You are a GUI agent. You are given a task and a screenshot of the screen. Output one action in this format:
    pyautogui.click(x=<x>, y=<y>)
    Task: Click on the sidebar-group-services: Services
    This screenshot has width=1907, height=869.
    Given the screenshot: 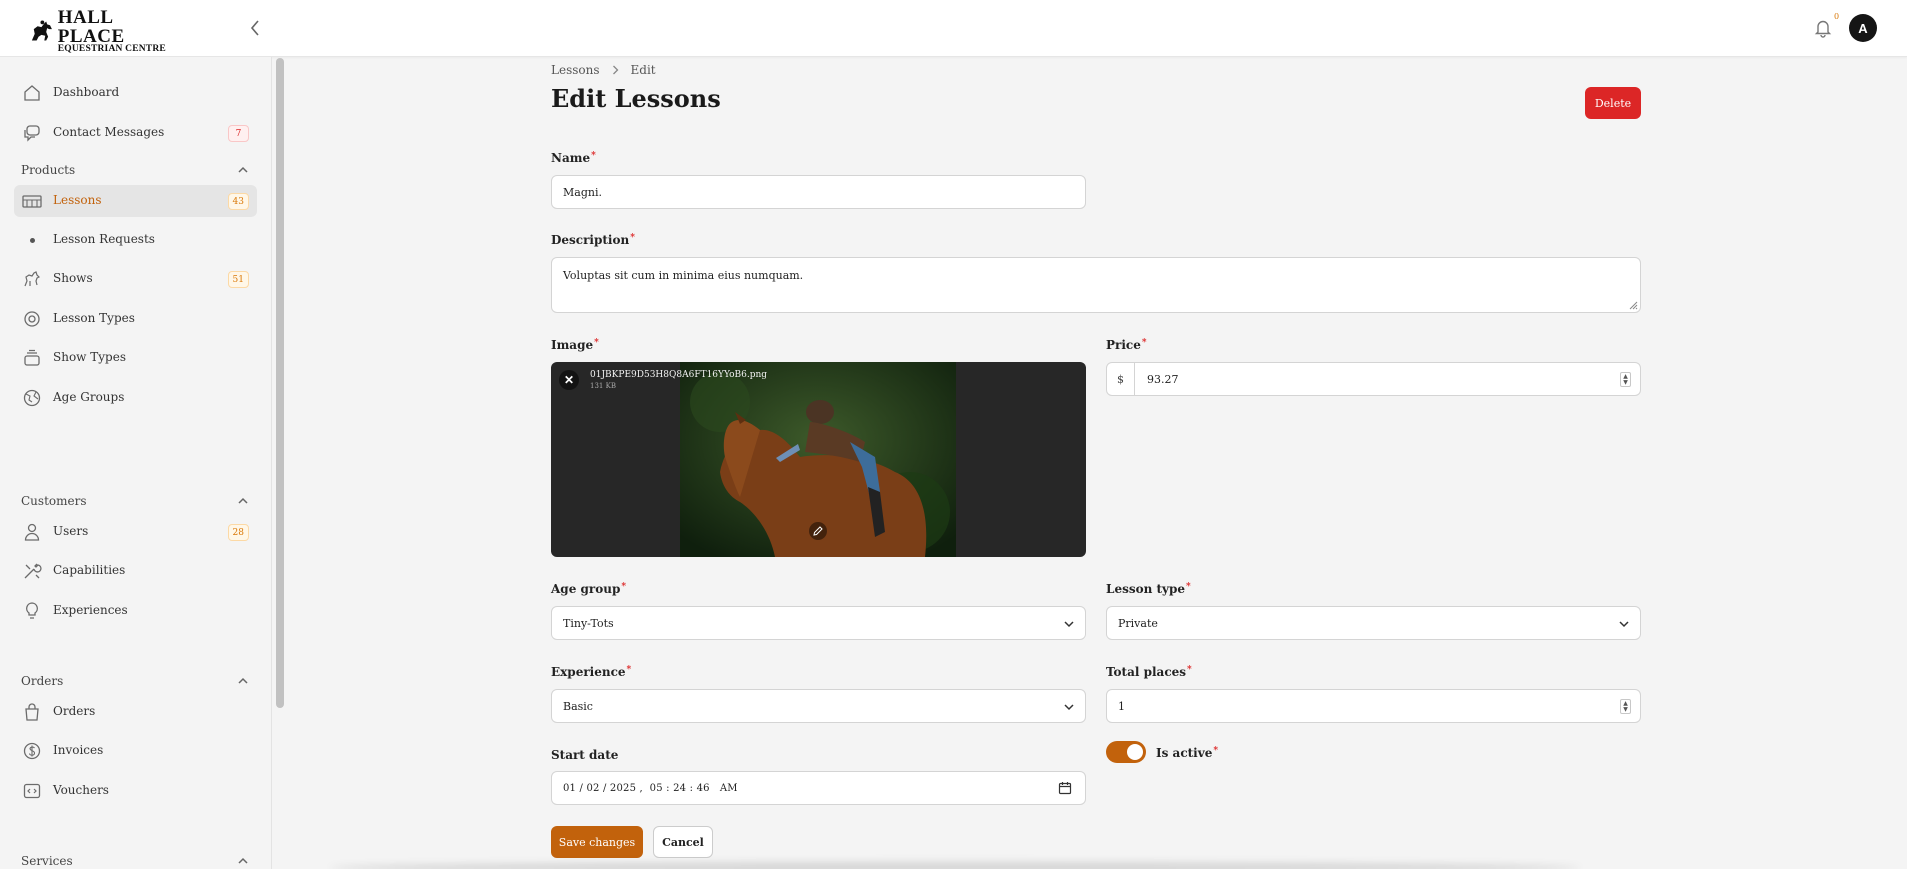 What is the action you would take?
    pyautogui.click(x=135, y=860)
    